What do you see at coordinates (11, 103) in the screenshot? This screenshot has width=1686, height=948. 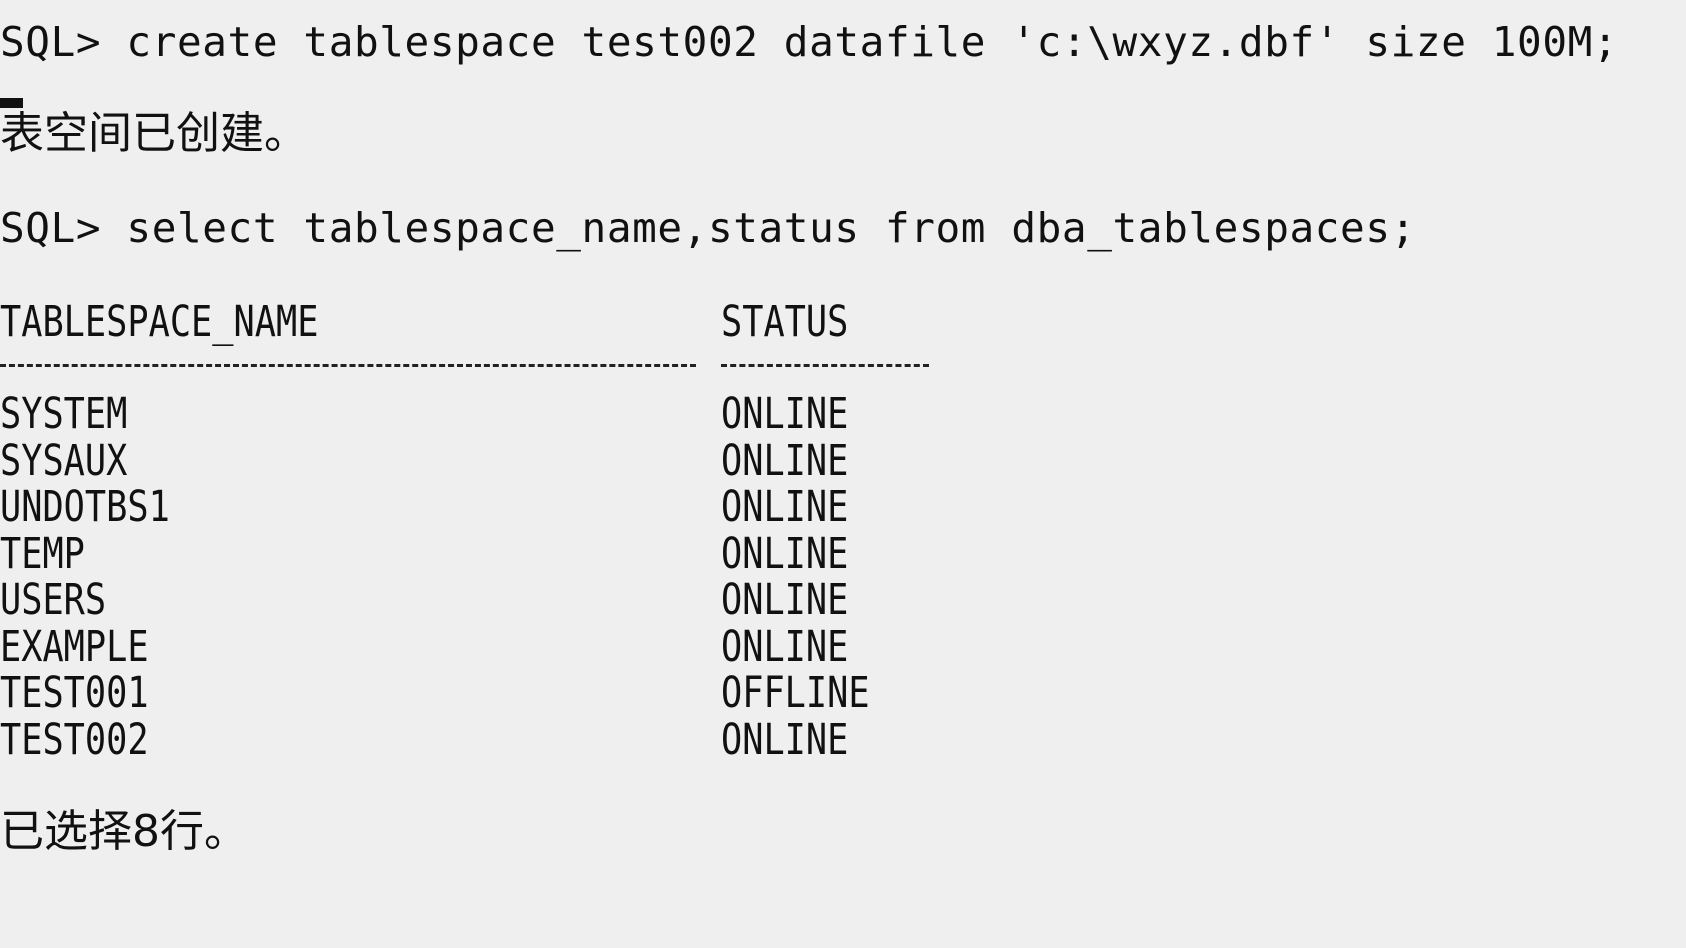 I see `text-cursor` at bounding box center [11, 103].